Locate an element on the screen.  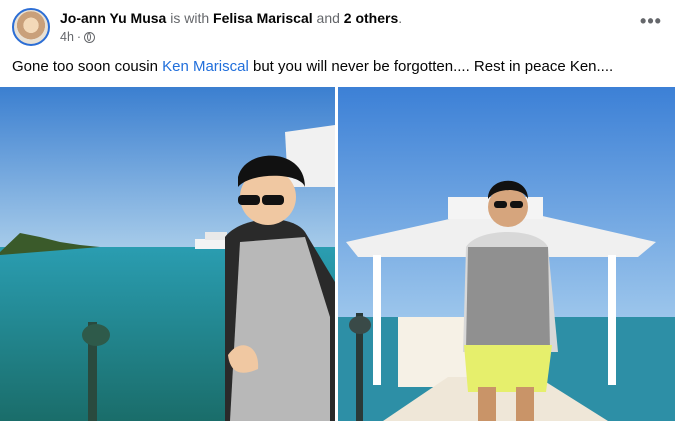
more-options-icon: ••• is located at coordinates (651, 22).